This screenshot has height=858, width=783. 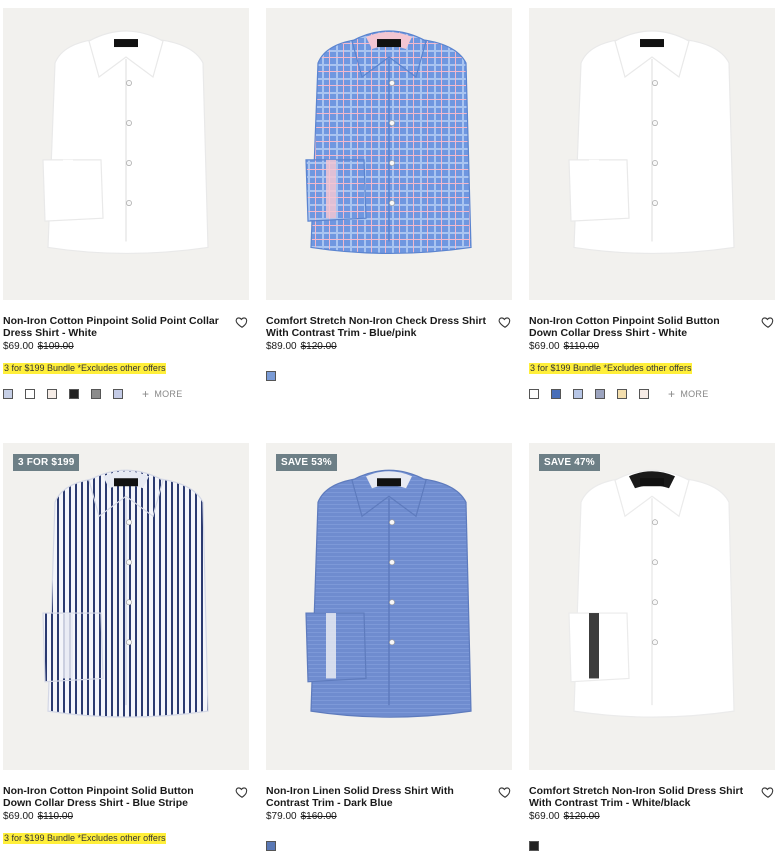 I want to click on product-price: $69.00 $120.00, so click(x=564, y=817).